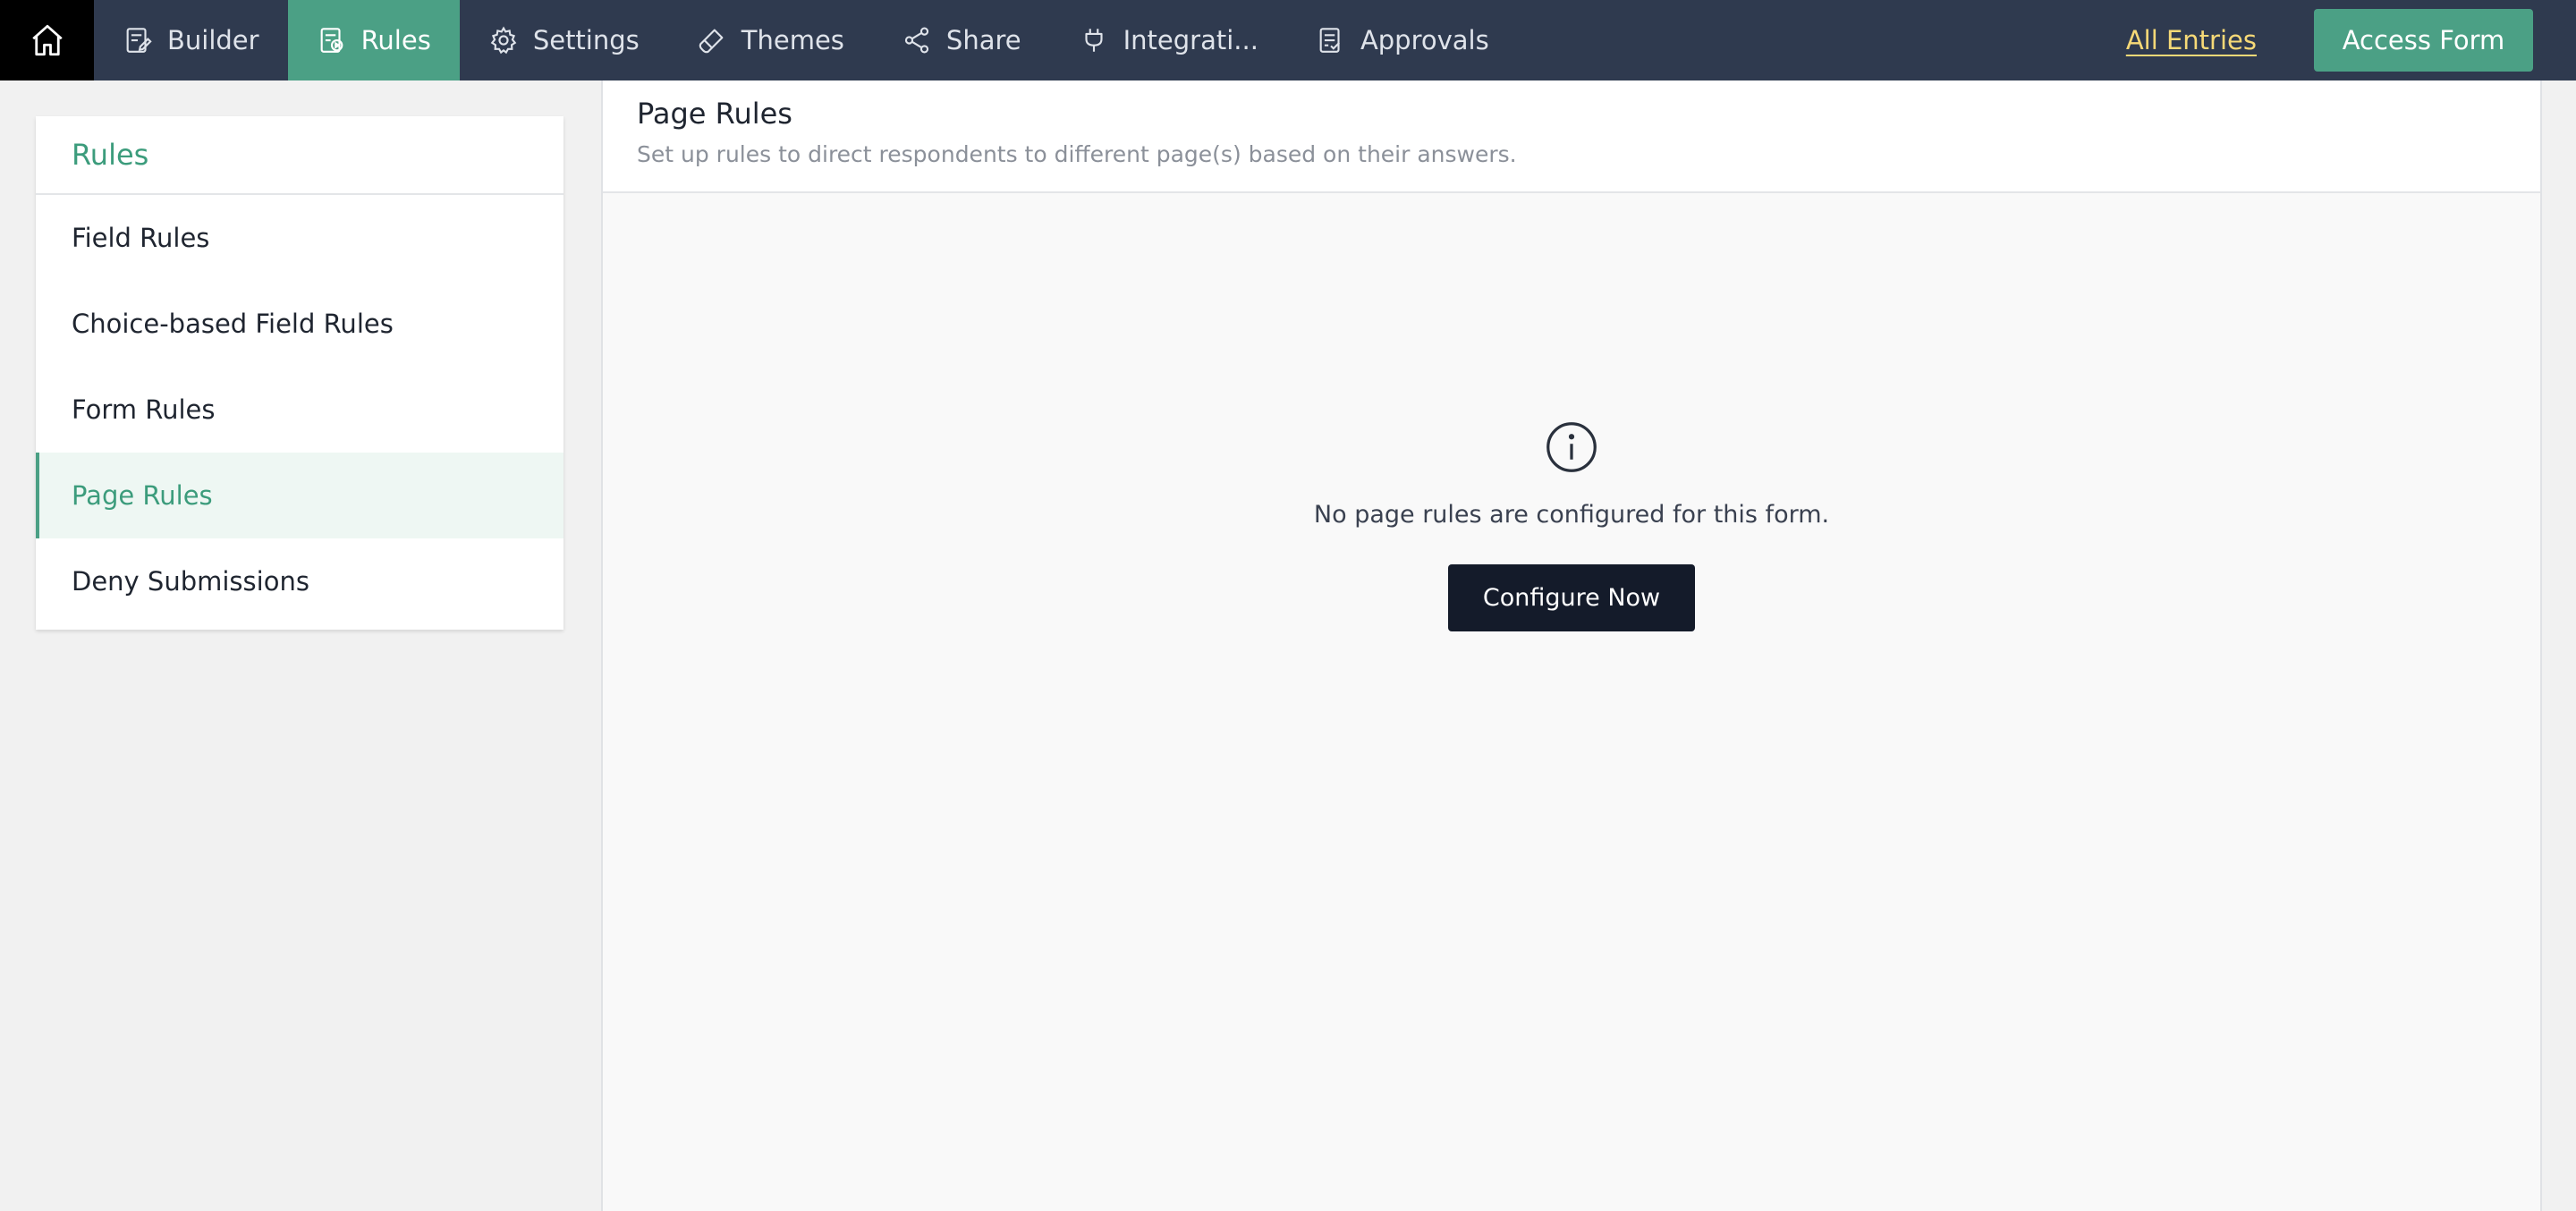 This screenshot has width=2576, height=1211. What do you see at coordinates (2423, 40) in the screenshot?
I see `access-form-button: Access Form` at bounding box center [2423, 40].